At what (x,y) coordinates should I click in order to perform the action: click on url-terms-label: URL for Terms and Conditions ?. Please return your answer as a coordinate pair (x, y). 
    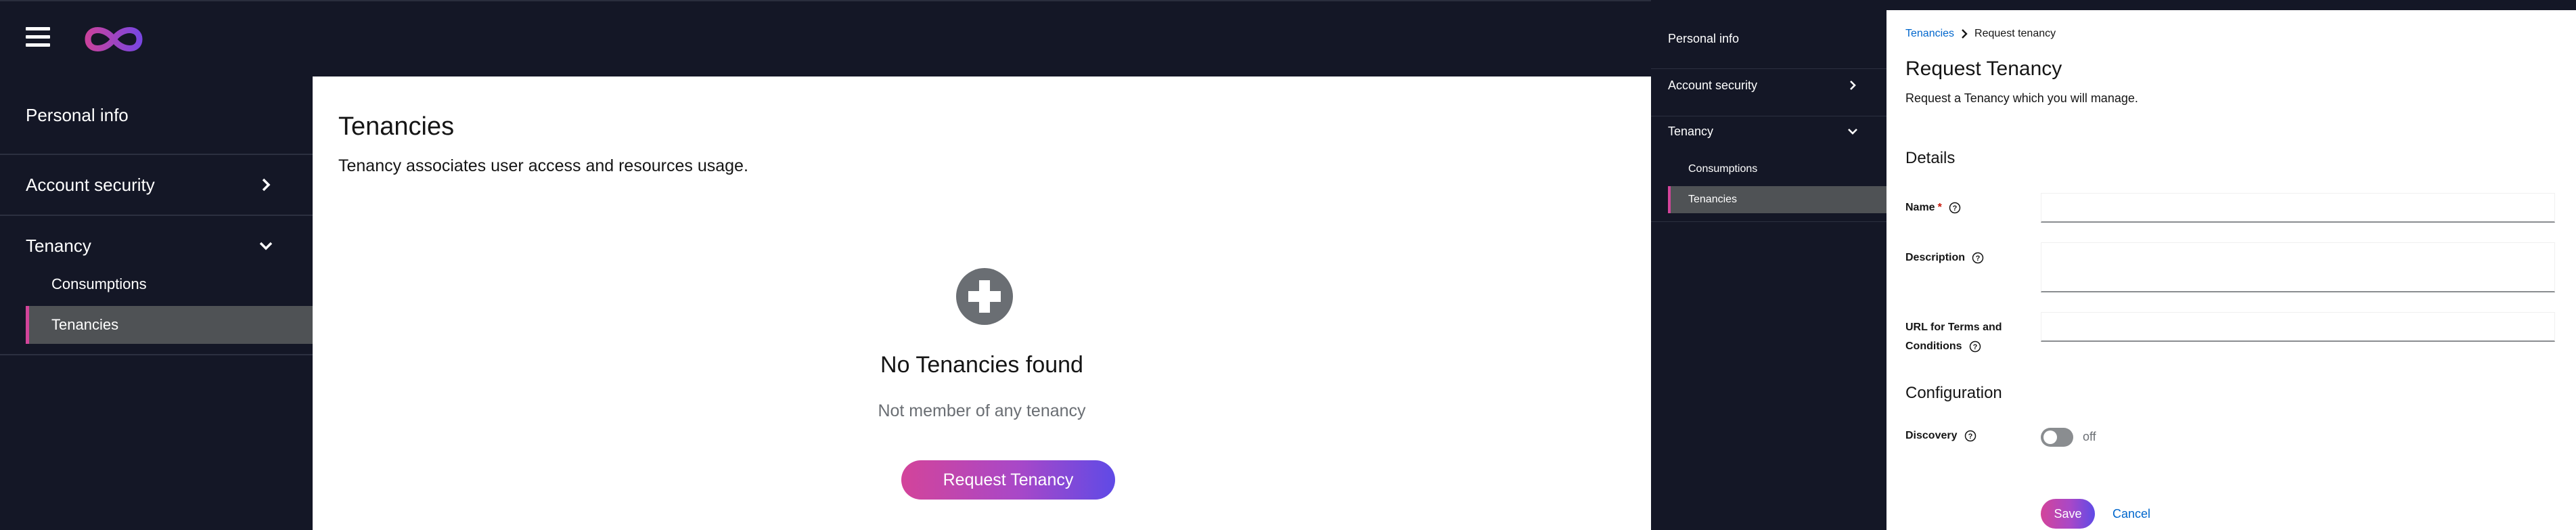
    Looking at the image, I should click on (1953, 337).